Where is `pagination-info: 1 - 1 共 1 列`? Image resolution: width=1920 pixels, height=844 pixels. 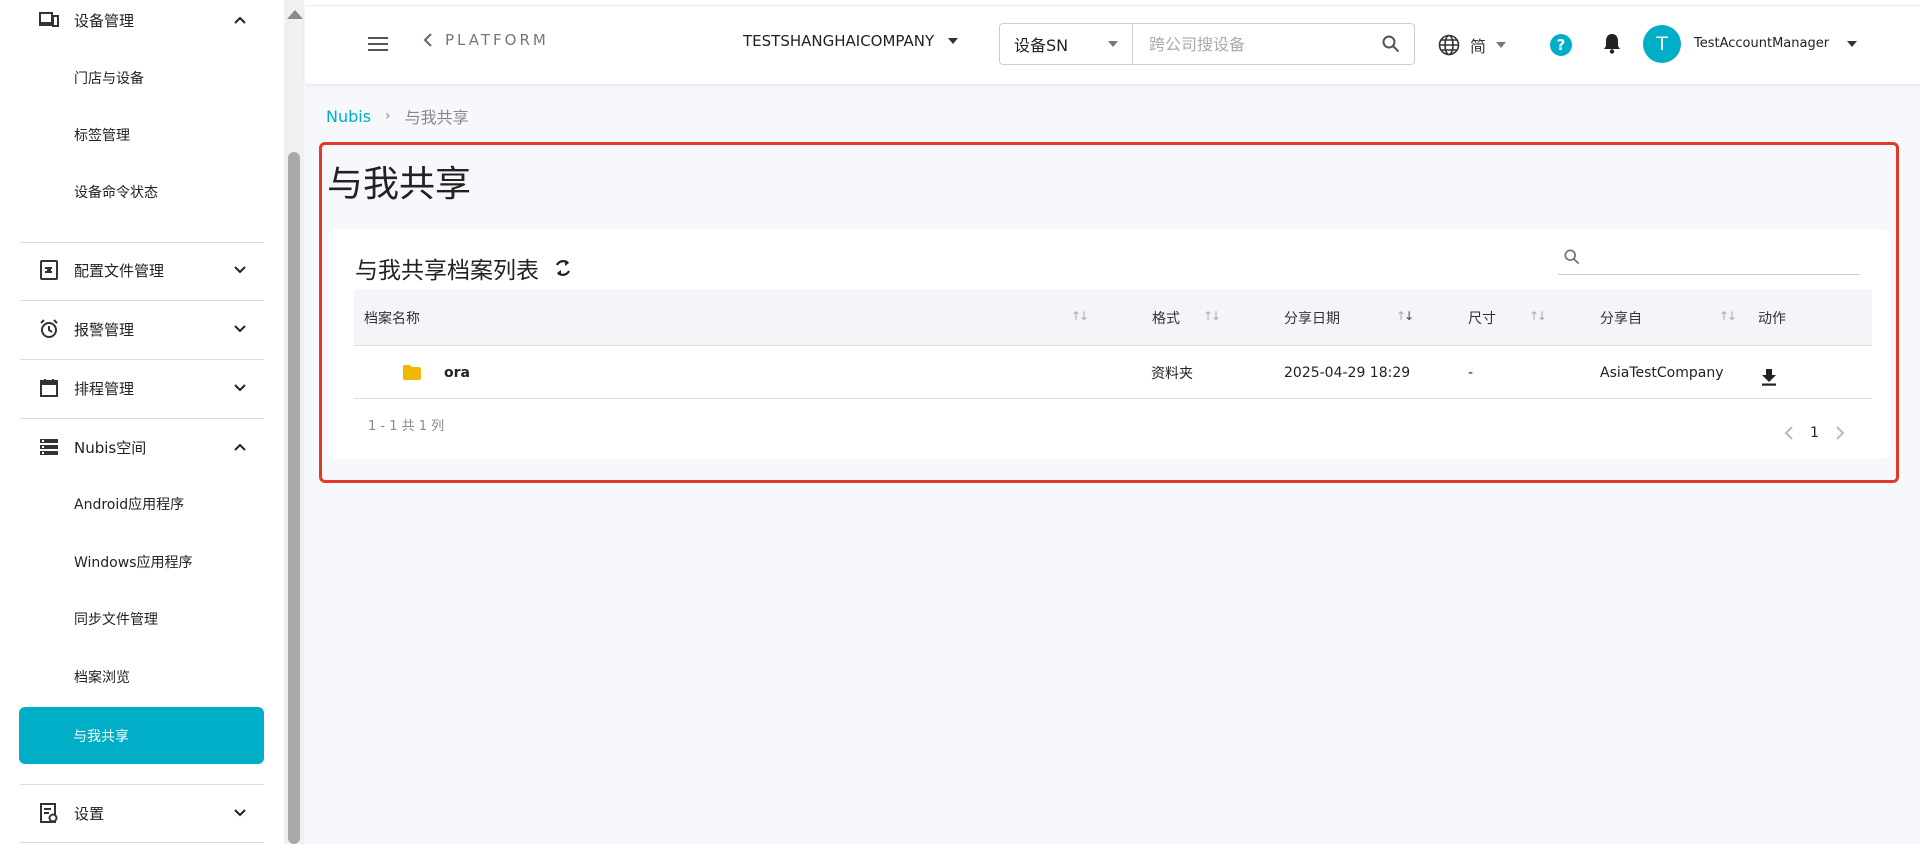
pagination-info: 1 - 1 共 1 列 is located at coordinates (406, 426).